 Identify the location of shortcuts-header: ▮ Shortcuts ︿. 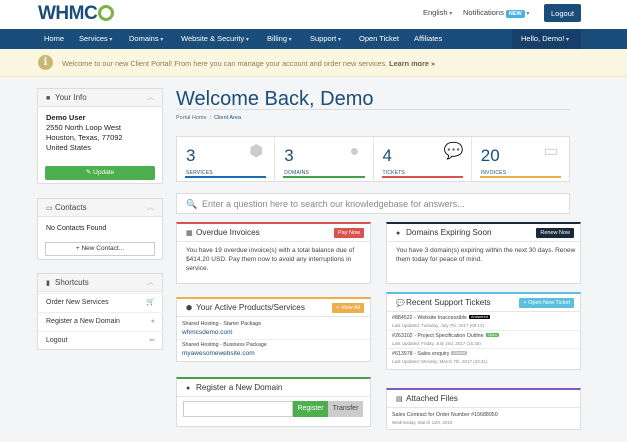
(100, 283).